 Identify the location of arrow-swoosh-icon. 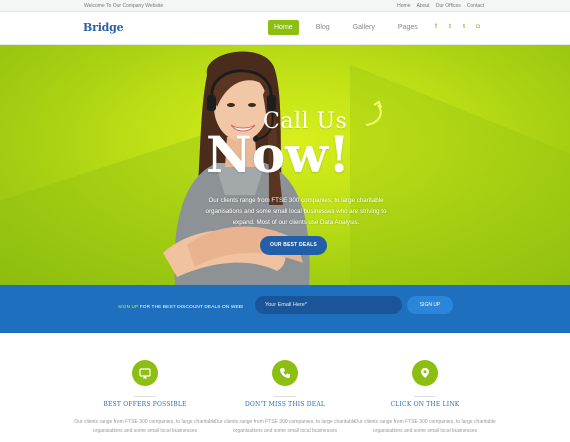
(373, 113).